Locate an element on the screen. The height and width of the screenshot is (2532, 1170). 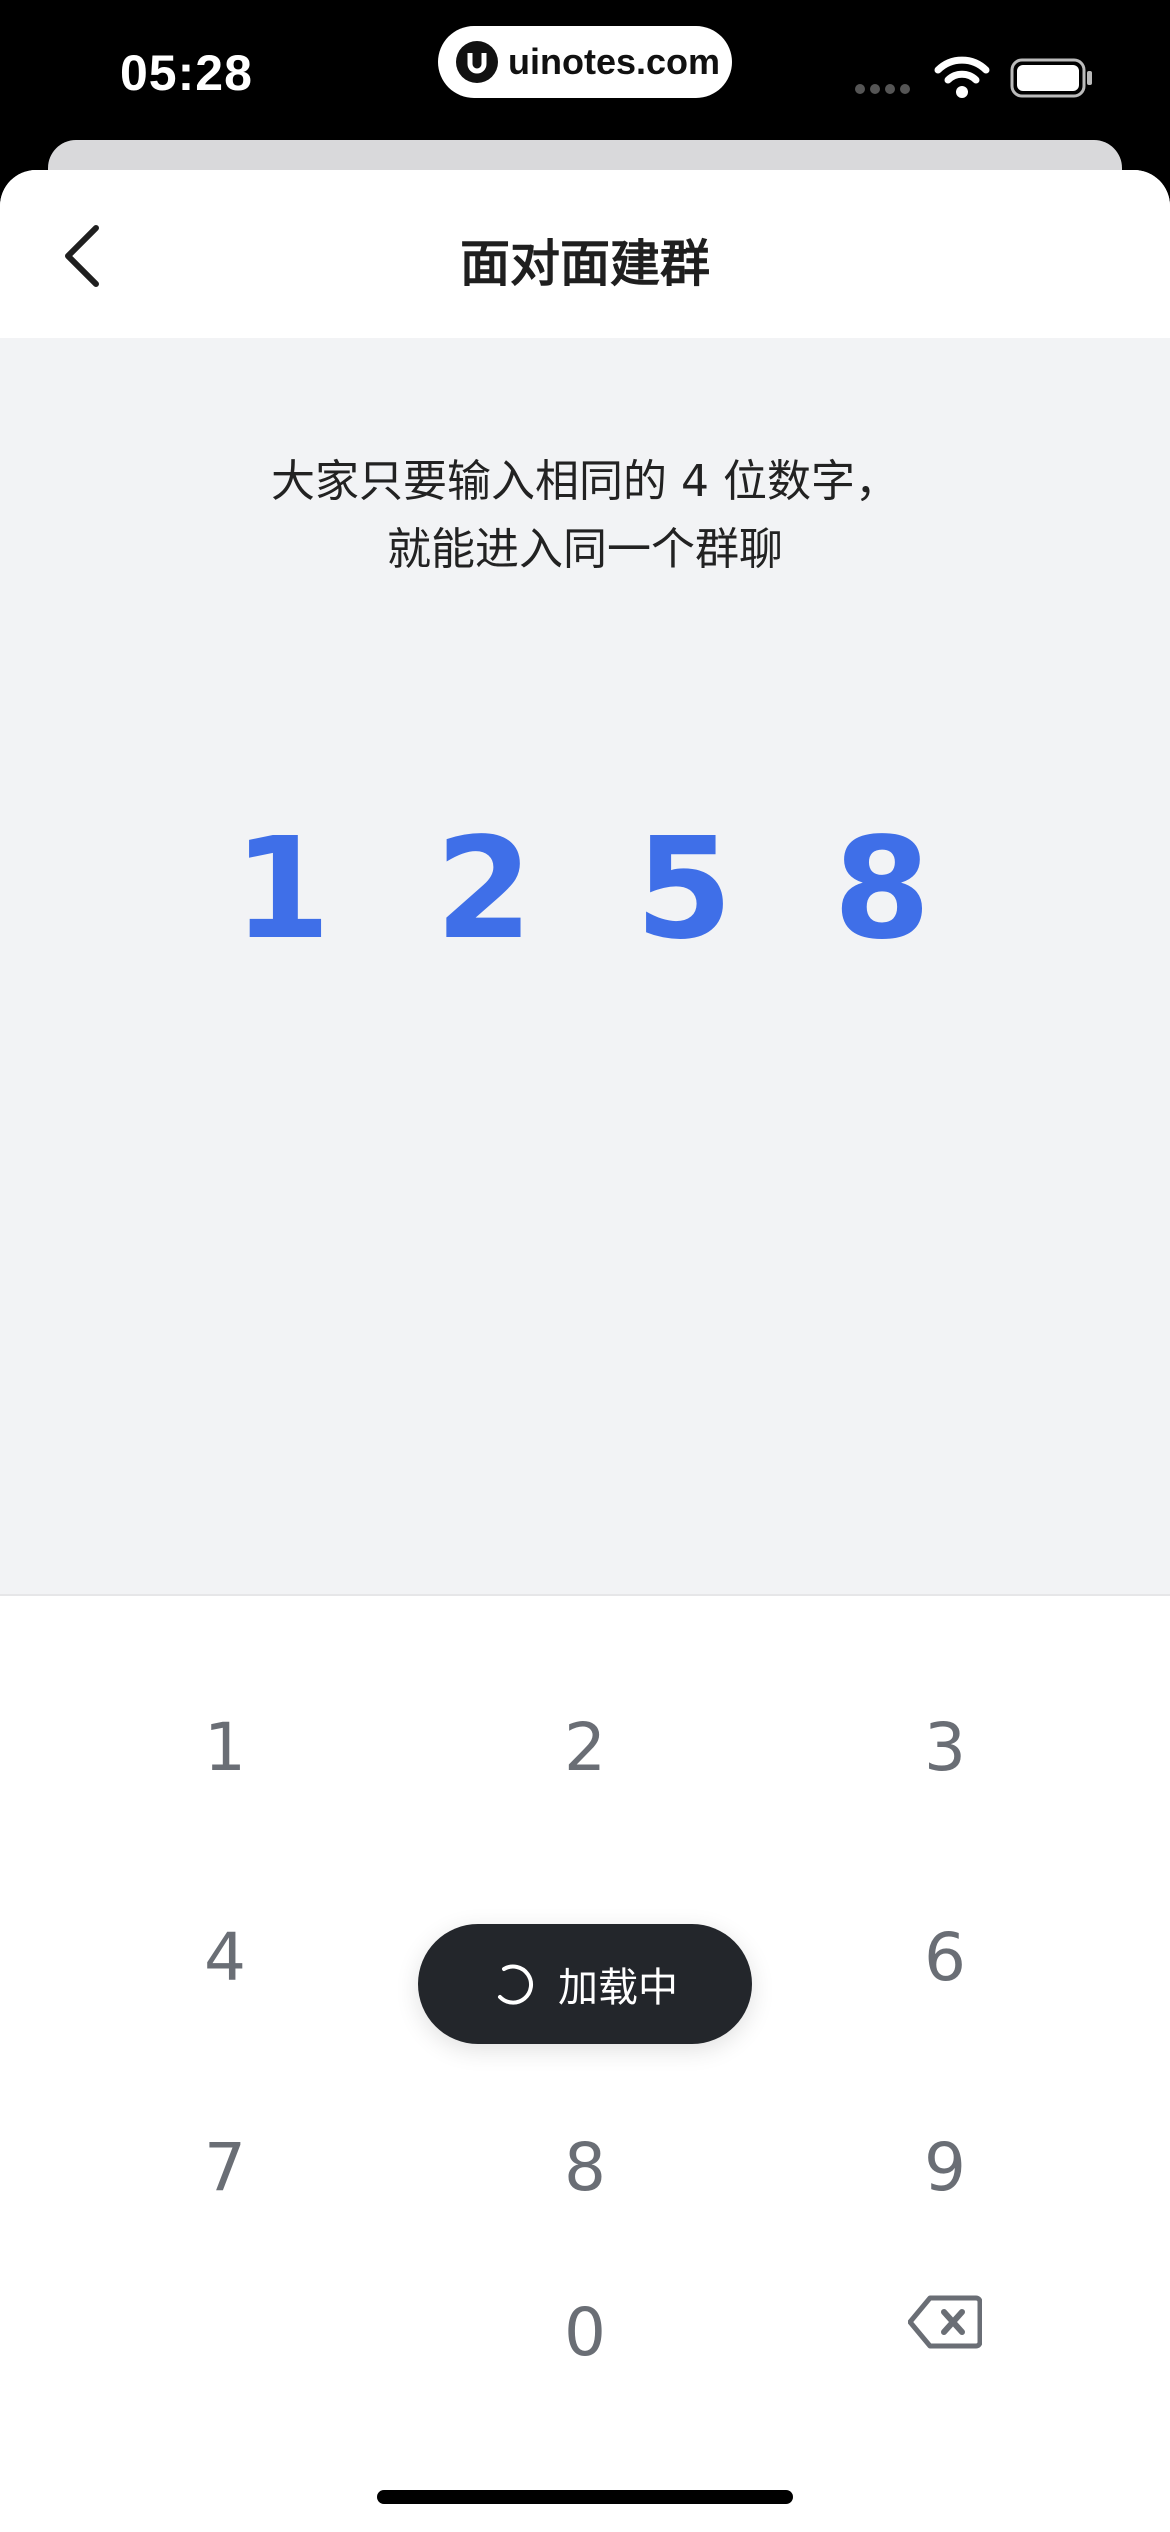
instruction-line-2: 就能进入同一个群聊 is located at coordinates (585, 549).